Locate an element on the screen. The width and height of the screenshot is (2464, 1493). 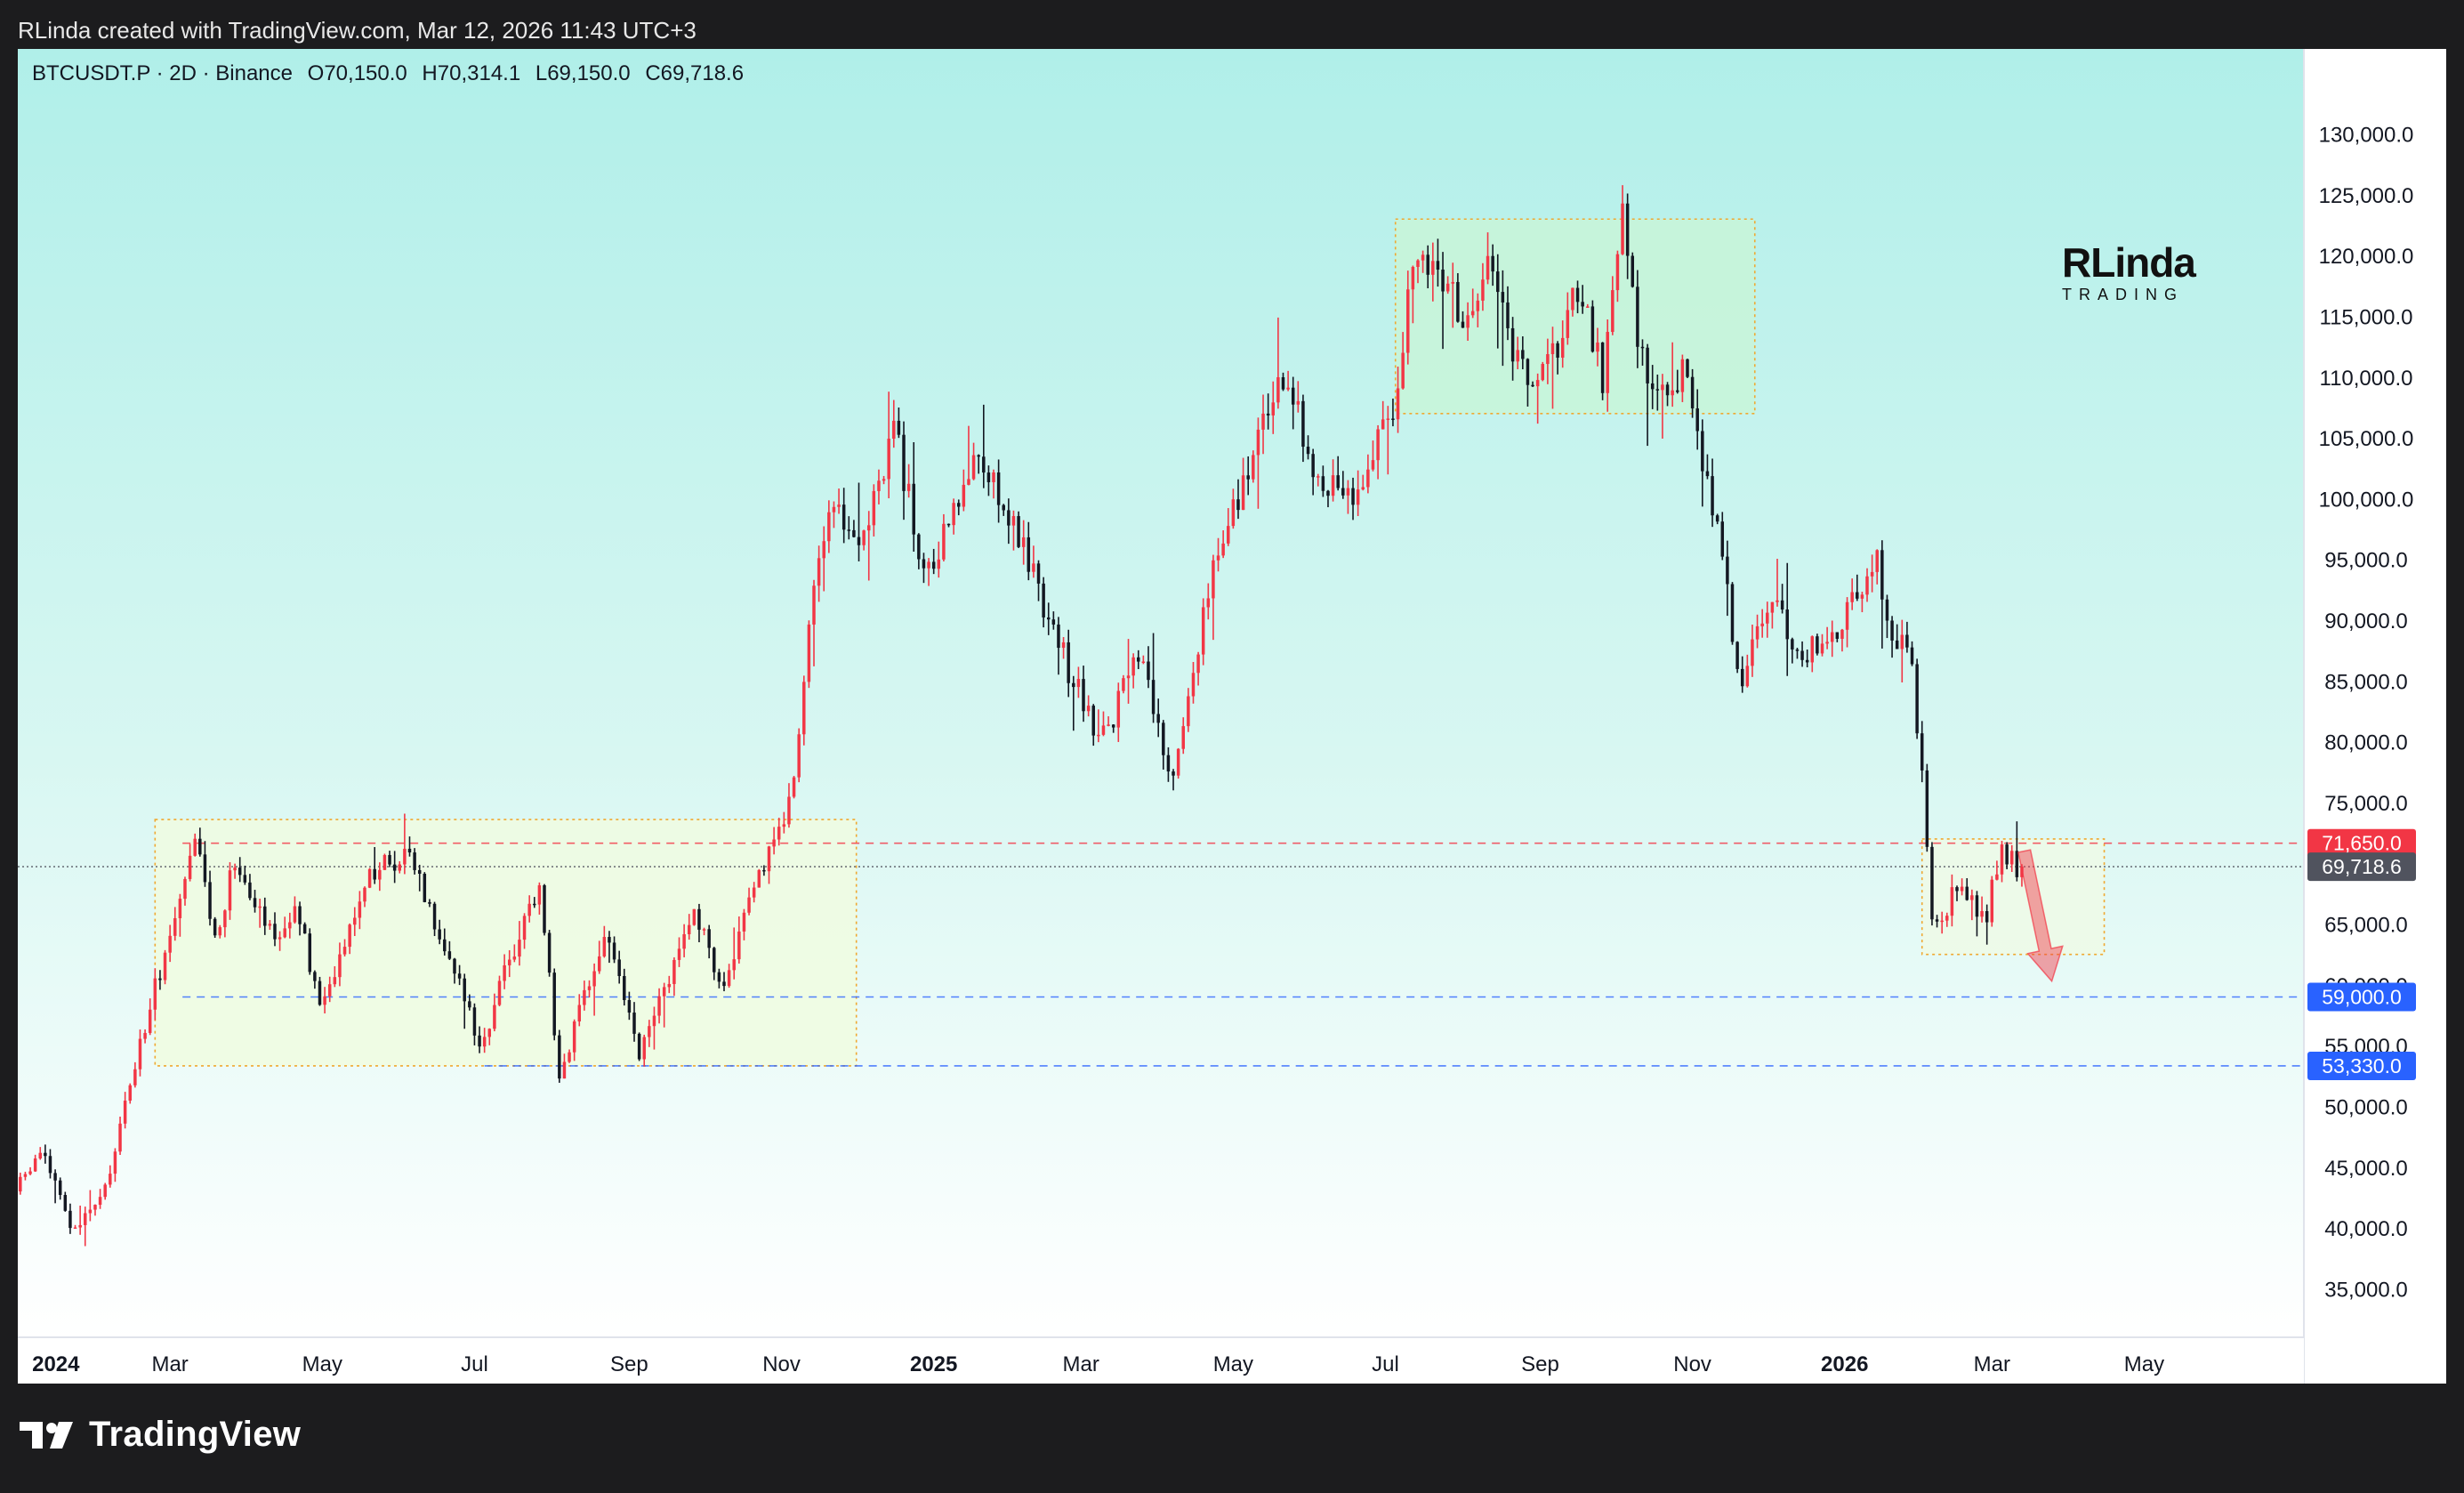
x-tick-label: 2024 is located at coordinates (56, 1364).